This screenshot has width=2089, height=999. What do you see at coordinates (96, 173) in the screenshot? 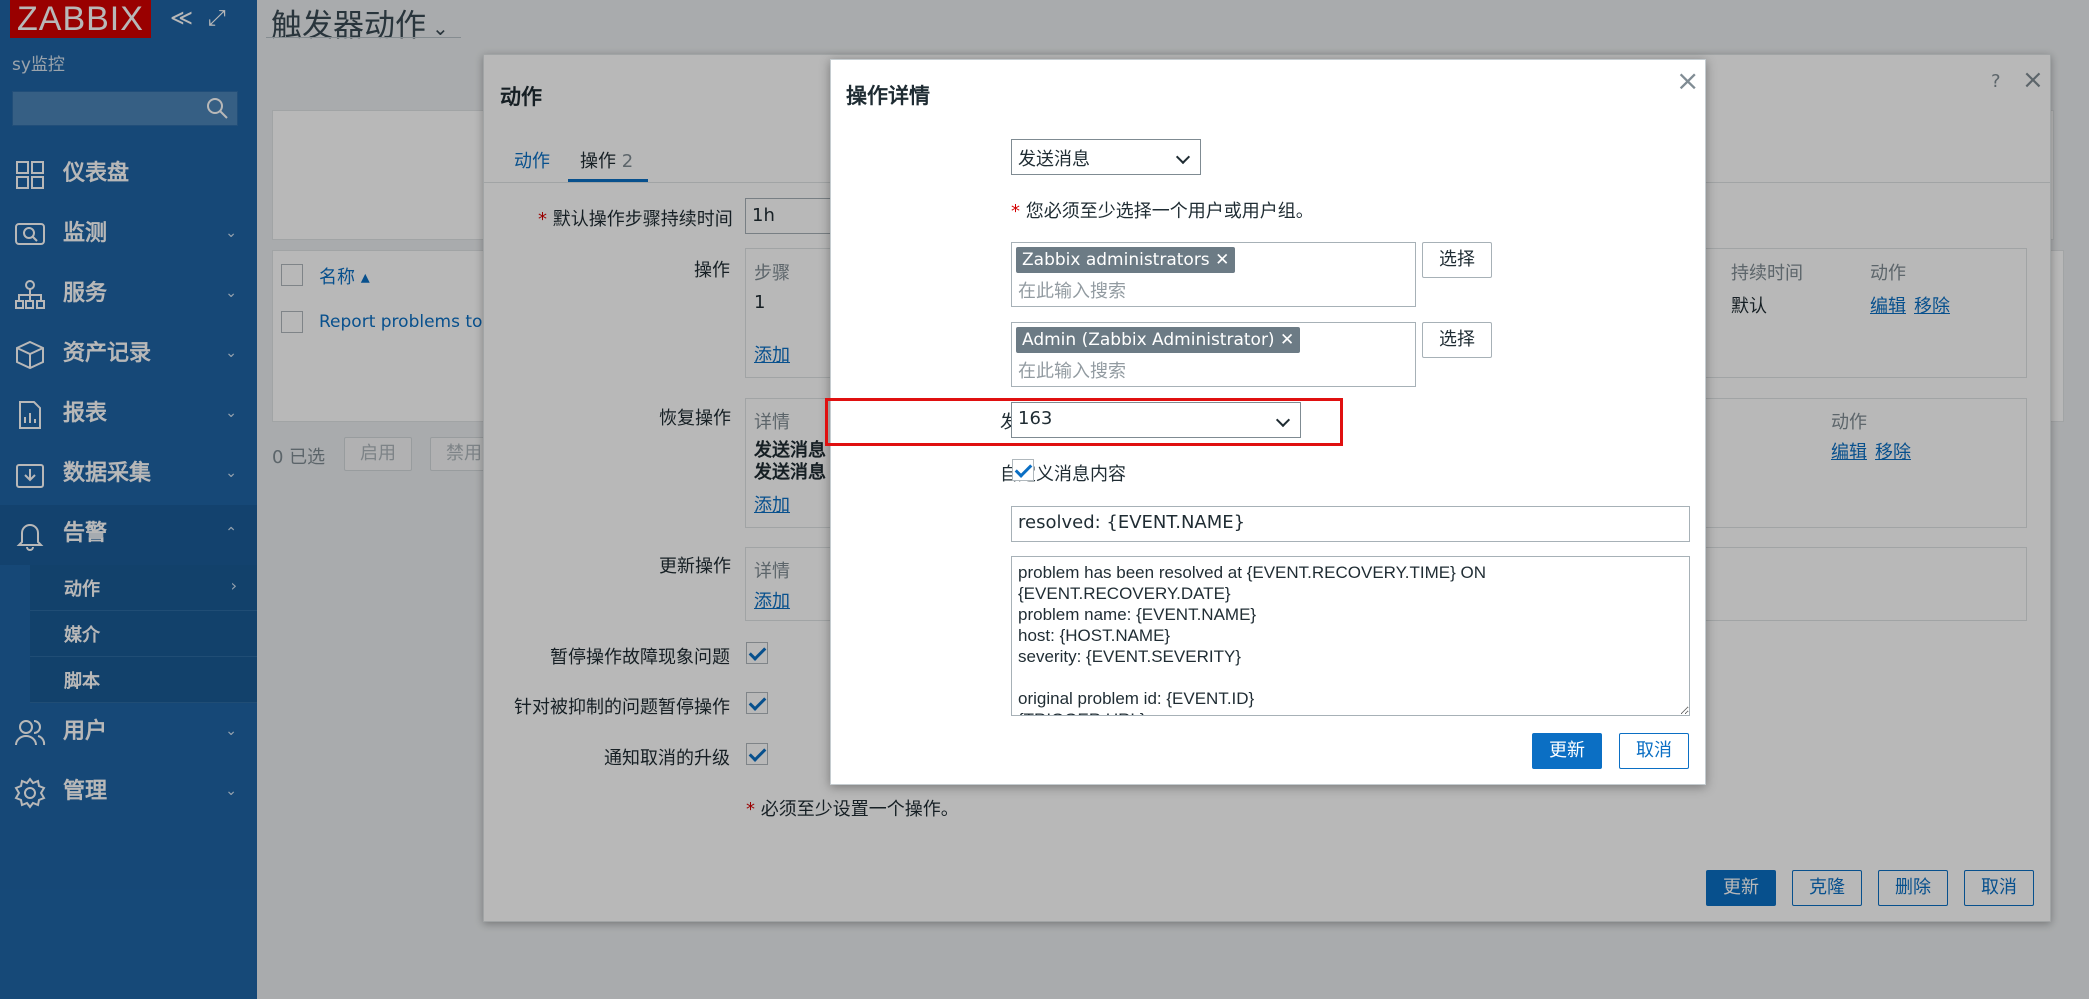
I see `nav-label: 仪表盘` at bounding box center [96, 173].